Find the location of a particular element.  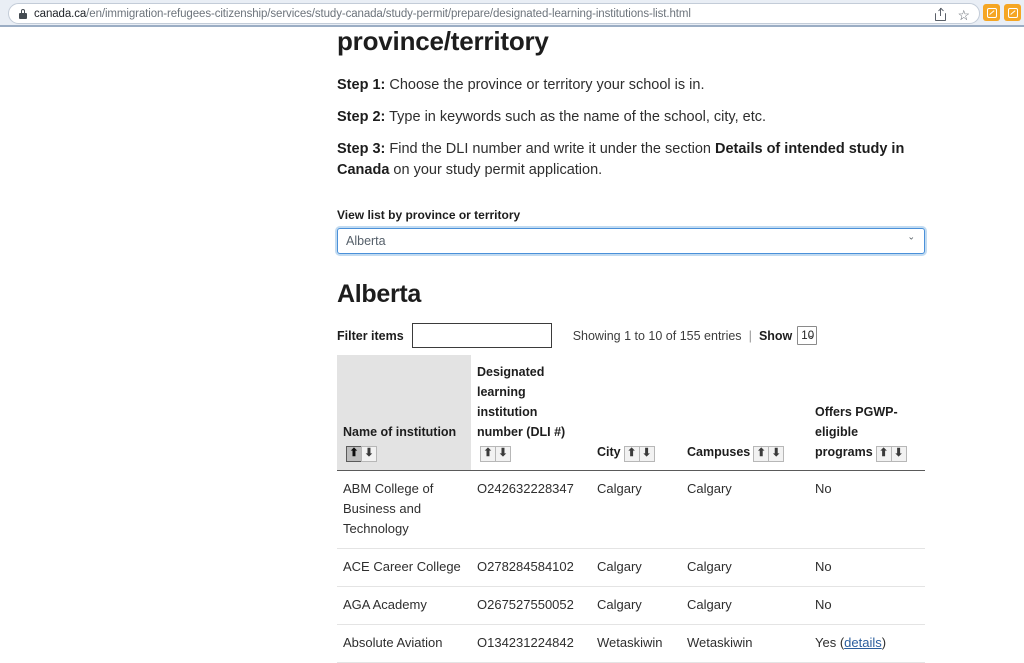

province-heading: Alberta is located at coordinates (379, 294).